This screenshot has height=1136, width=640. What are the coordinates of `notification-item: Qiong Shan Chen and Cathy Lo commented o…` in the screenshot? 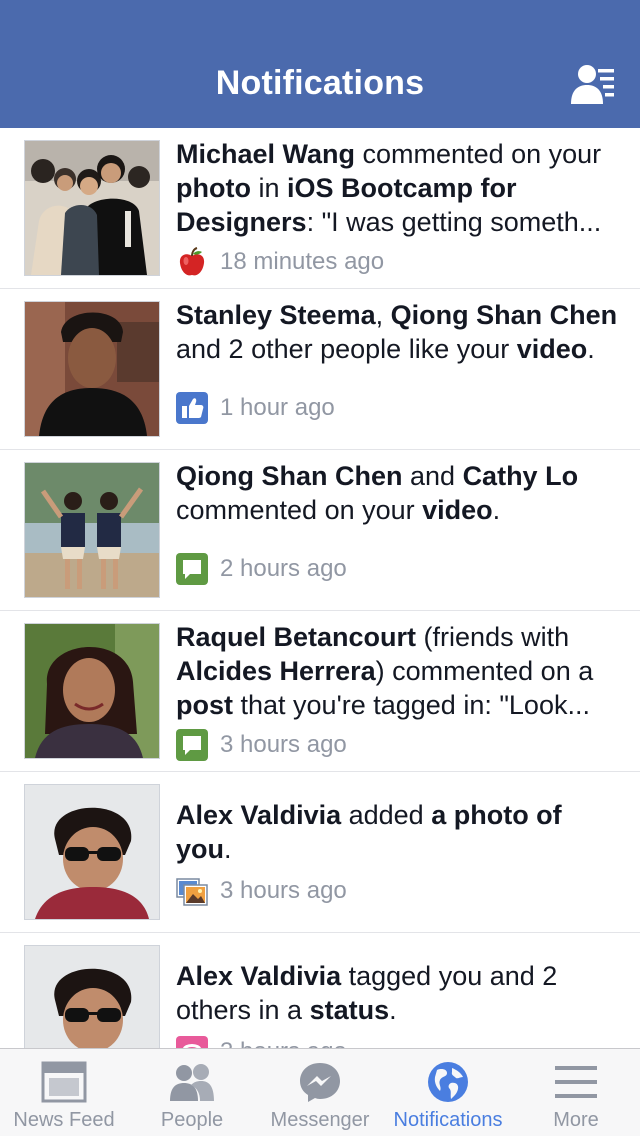 It's located at (320, 530).